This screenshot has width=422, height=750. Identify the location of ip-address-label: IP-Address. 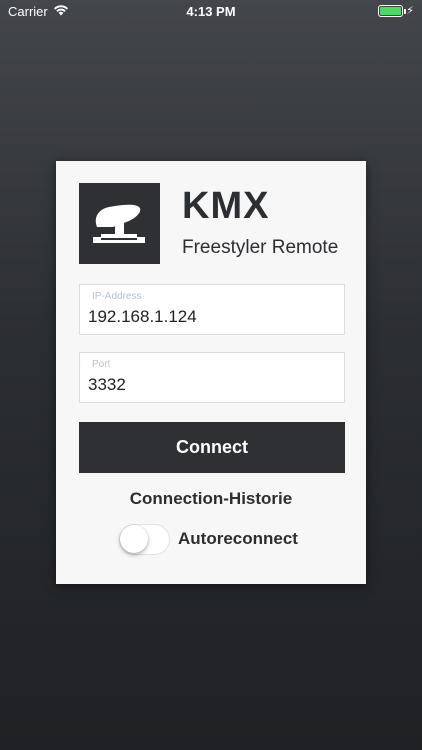
(117, 296).